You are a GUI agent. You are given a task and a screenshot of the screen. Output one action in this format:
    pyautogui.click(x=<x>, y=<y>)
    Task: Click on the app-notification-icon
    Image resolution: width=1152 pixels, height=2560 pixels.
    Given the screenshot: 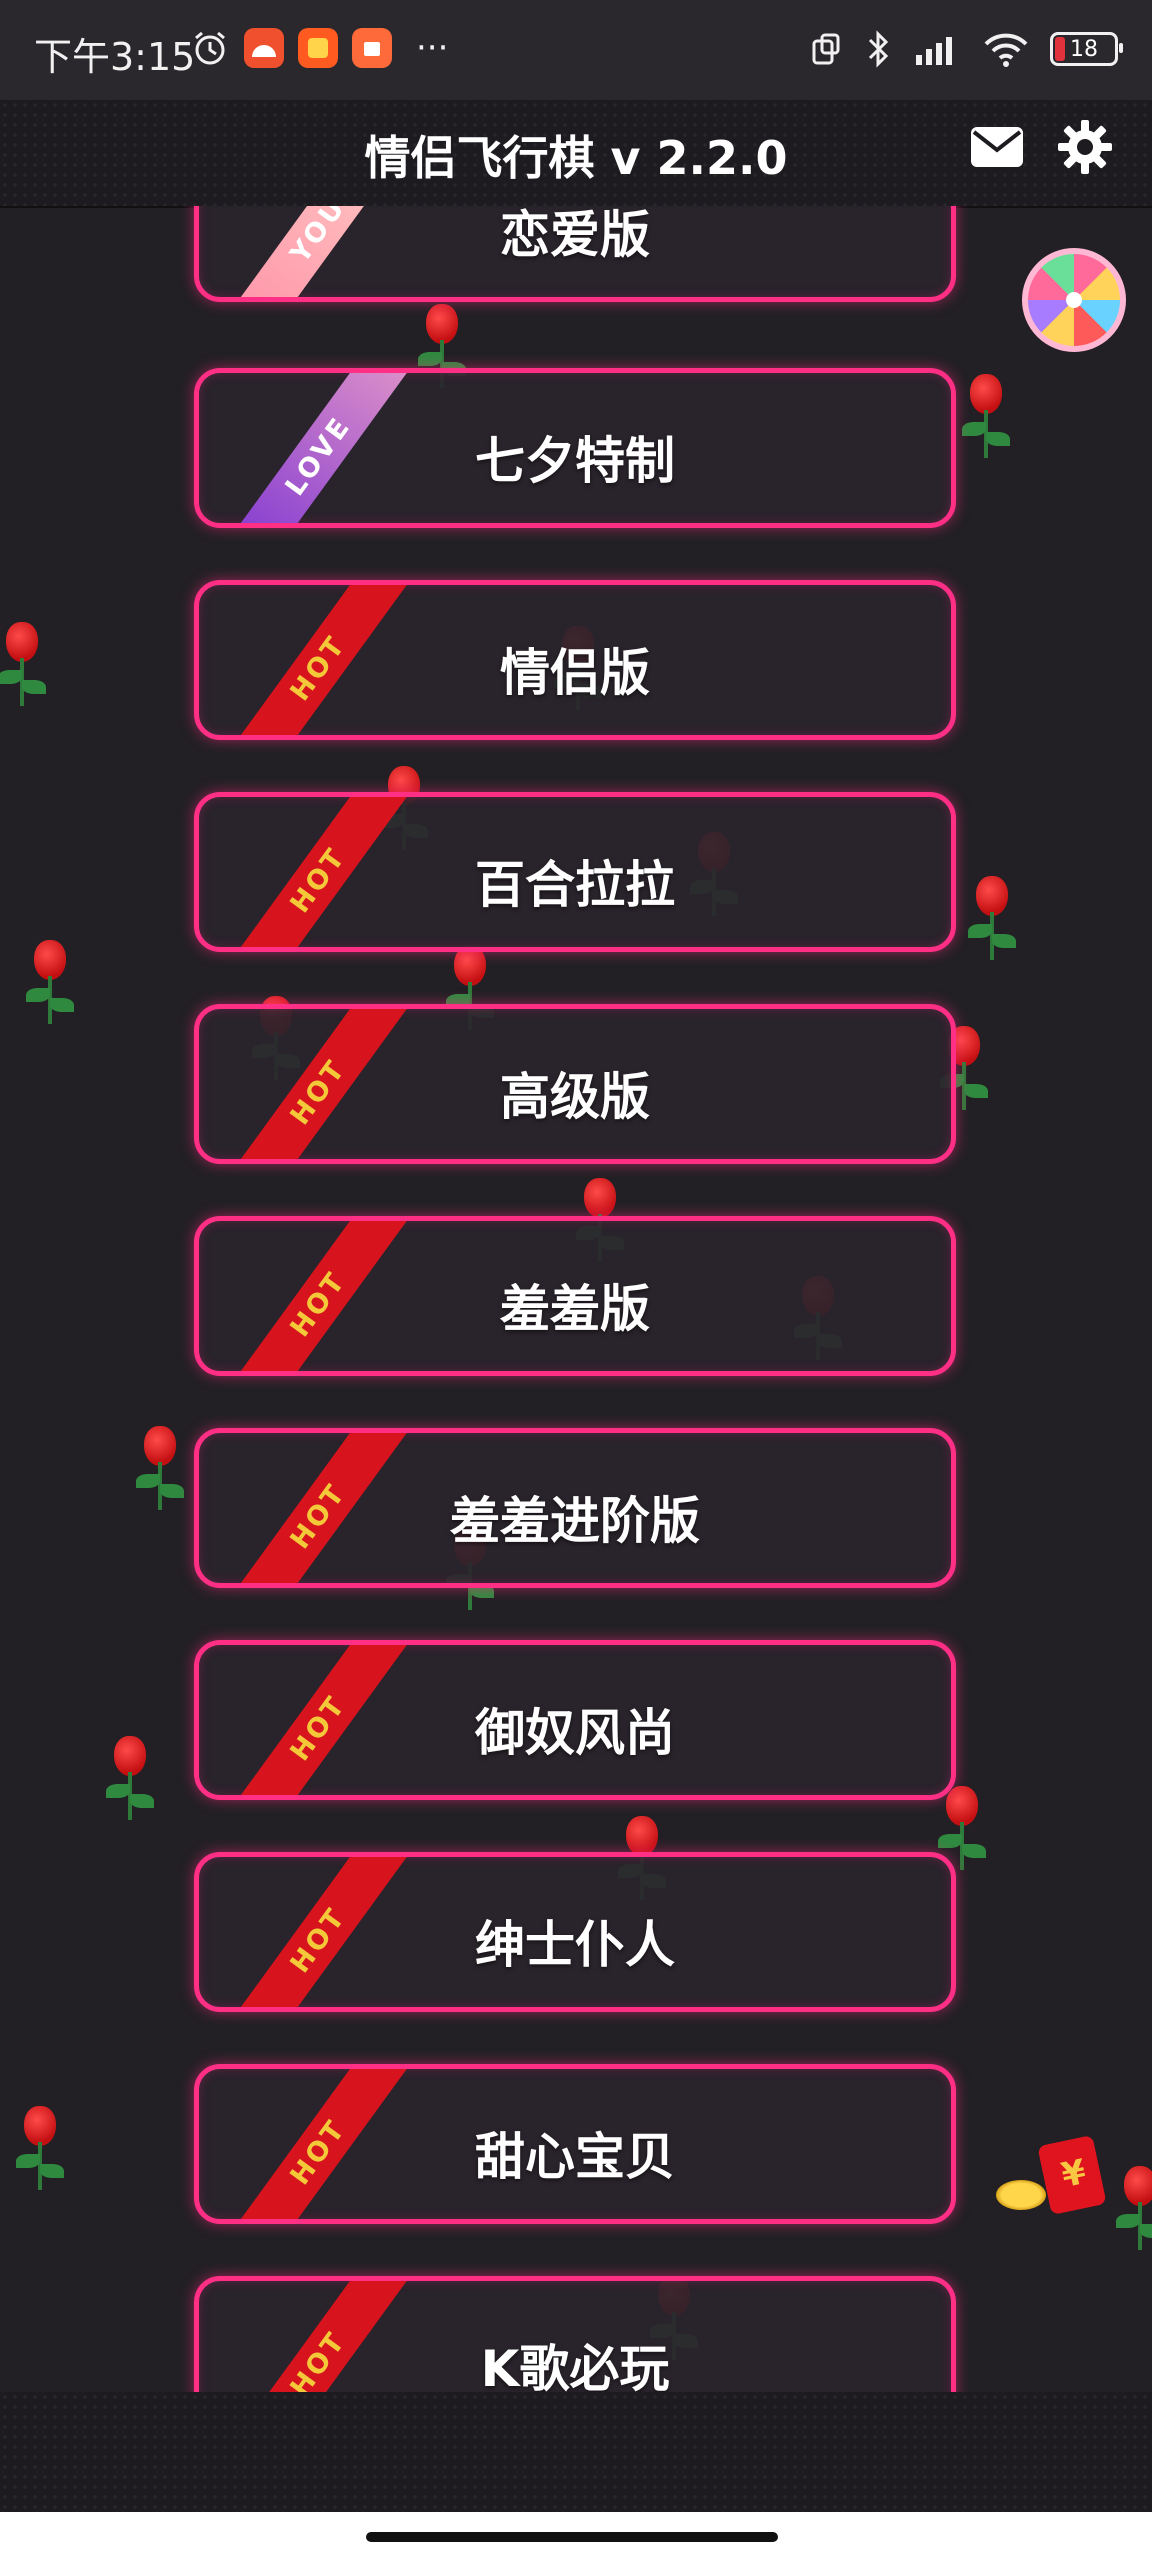 What is the action you would take?
    pyautogui.click(x=264, y=48)
    